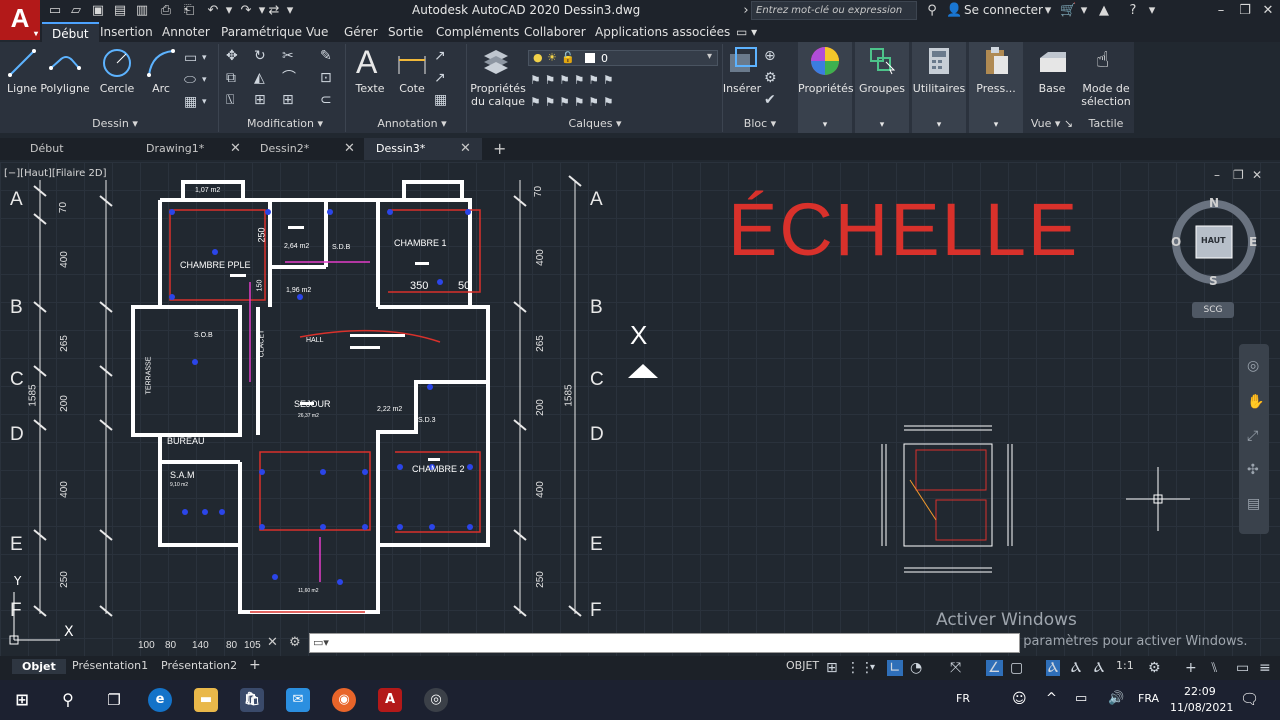  Describe the element at coordinates (595, 123) in the screenshot. I see `panel-calques-label: Calques ▾` at that location.